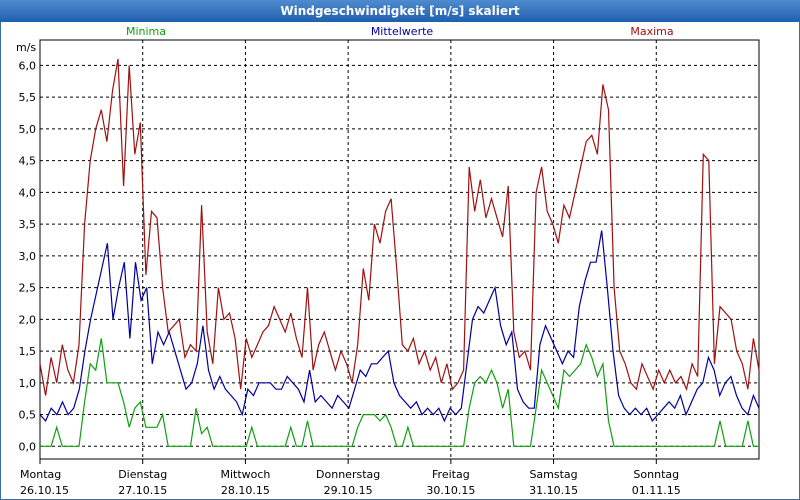 Image resolution: width=800 pixels, height=500 pixels. I want to click on x-tick-day-label: Mittwoch, so click(245, 474).